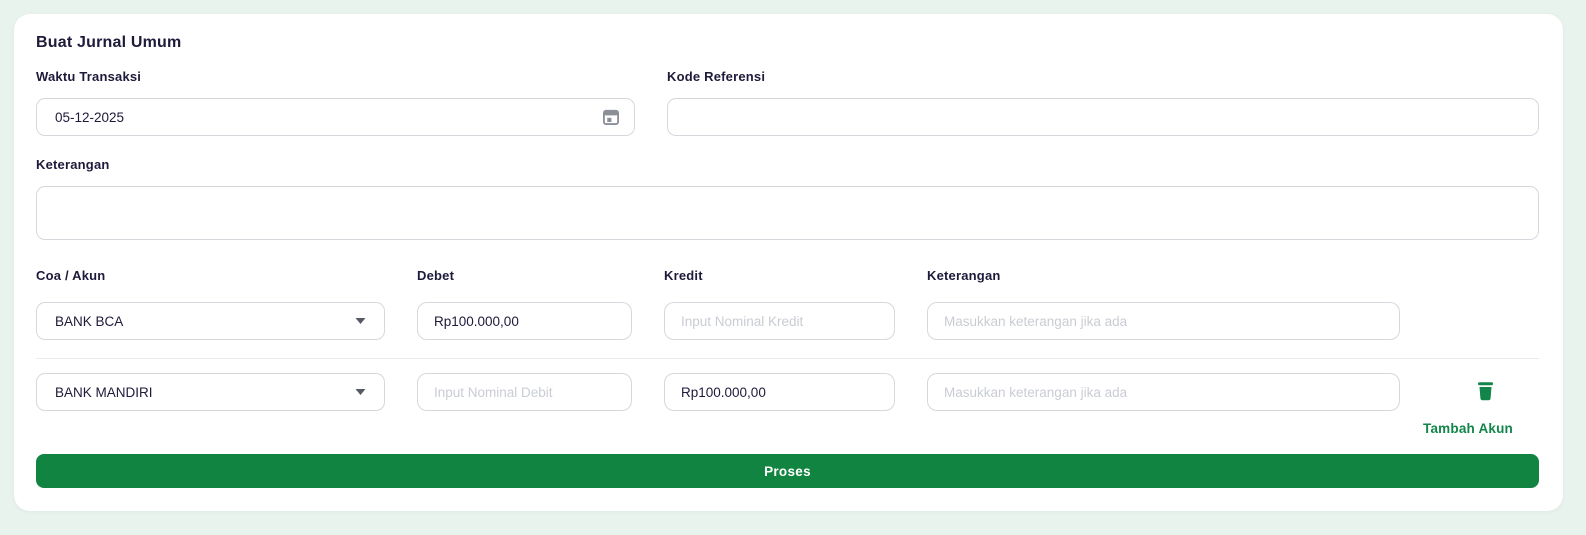  Describe the element at coordinates (787, 275) in the screenshot. I see `journal-column-headers: Coa / Akun Debet Kredit Keterangan` at that location.